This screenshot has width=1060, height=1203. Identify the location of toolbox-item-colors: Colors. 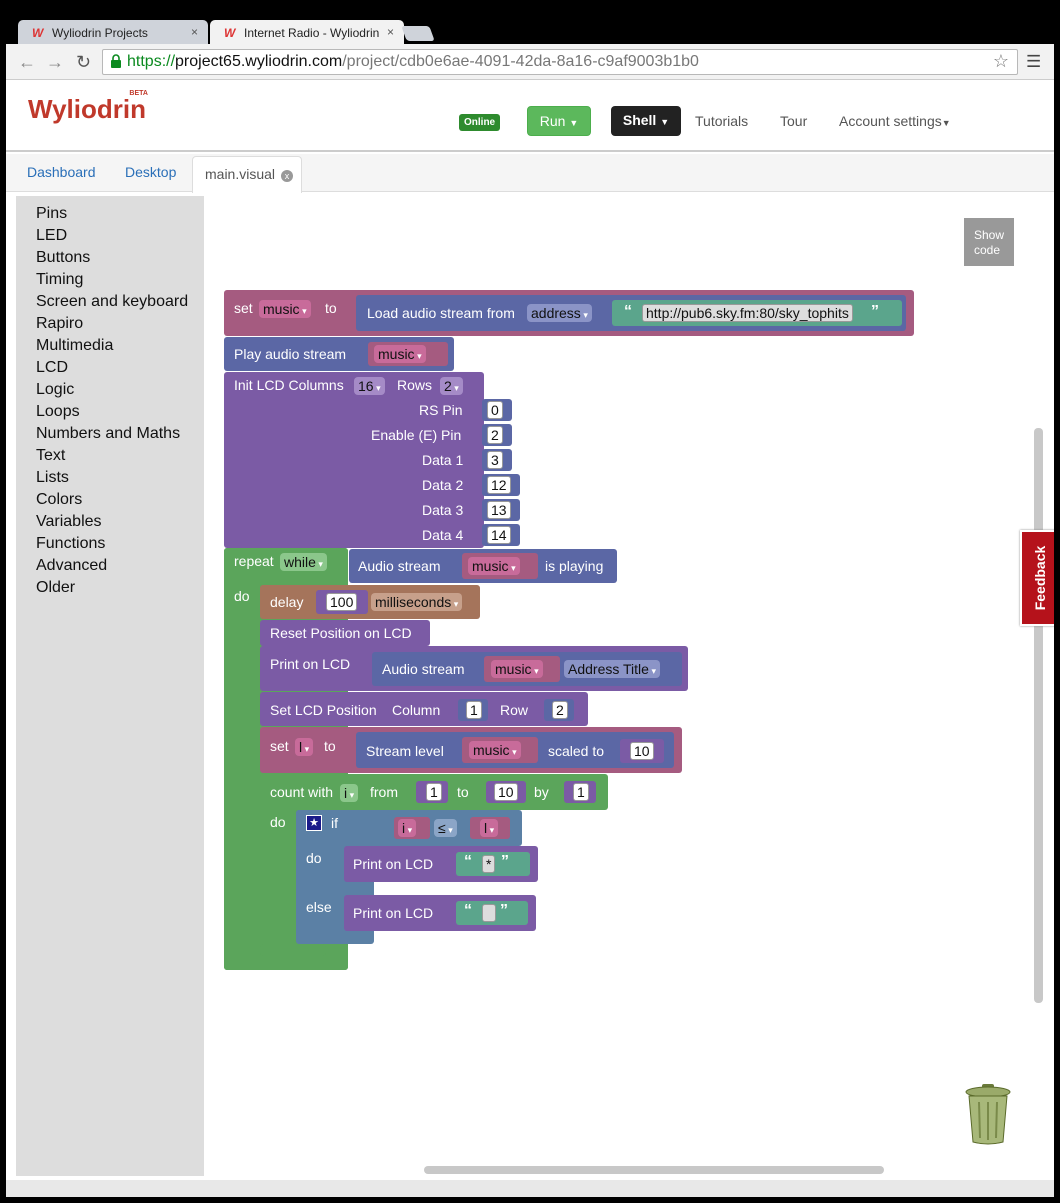
(110, 501).